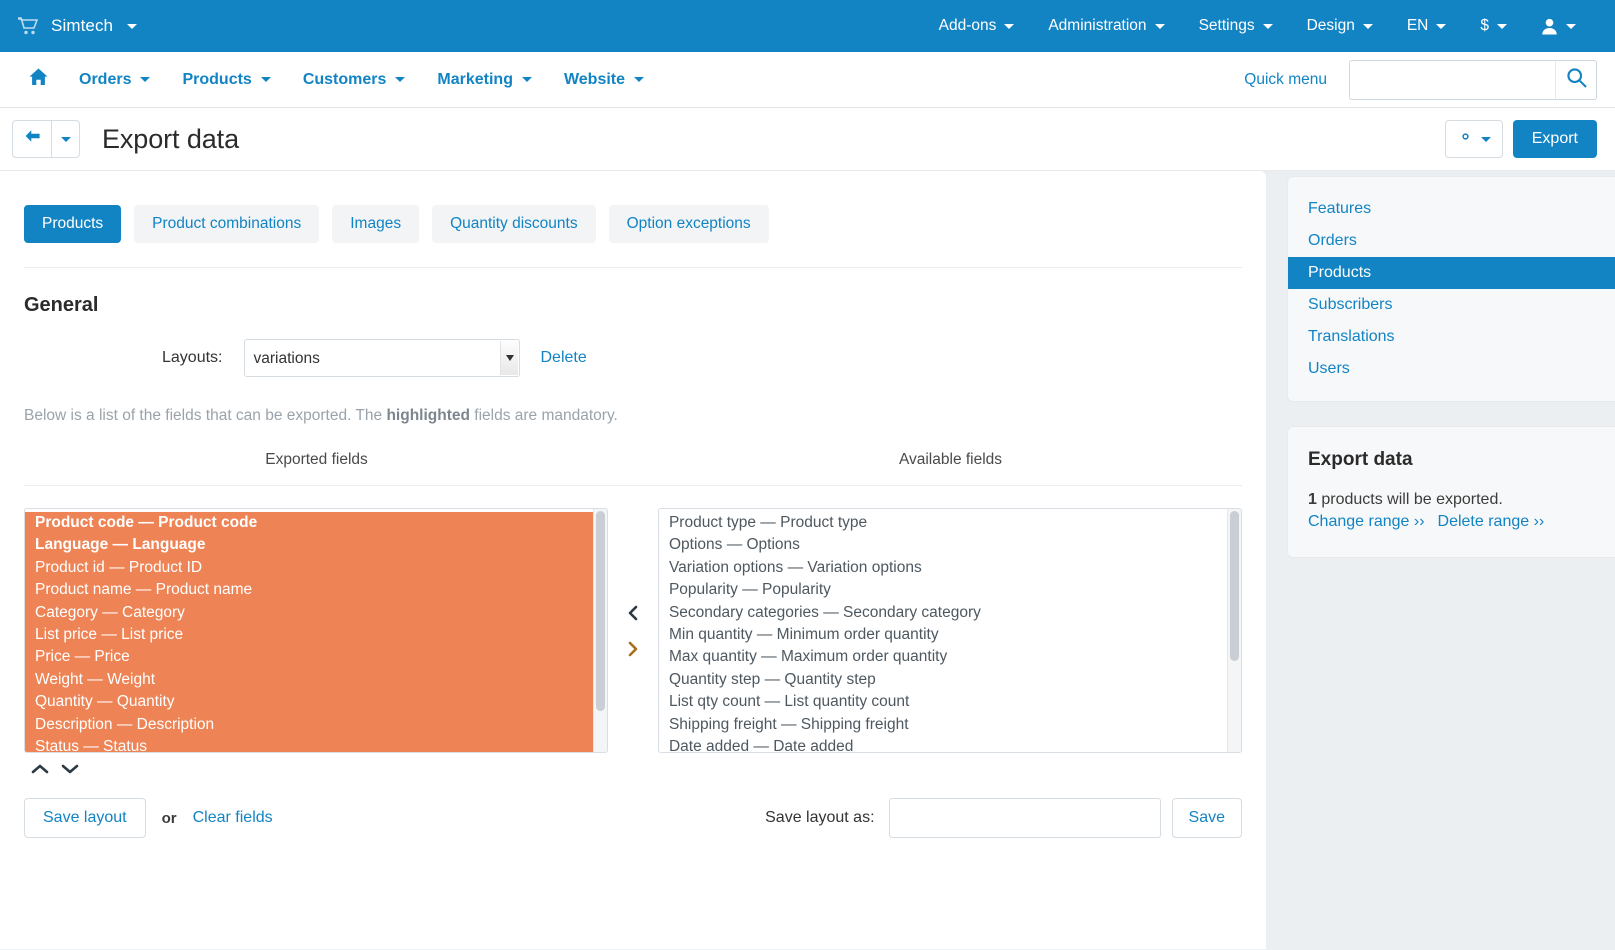  I want to click on search-box, so click(1473, 79).